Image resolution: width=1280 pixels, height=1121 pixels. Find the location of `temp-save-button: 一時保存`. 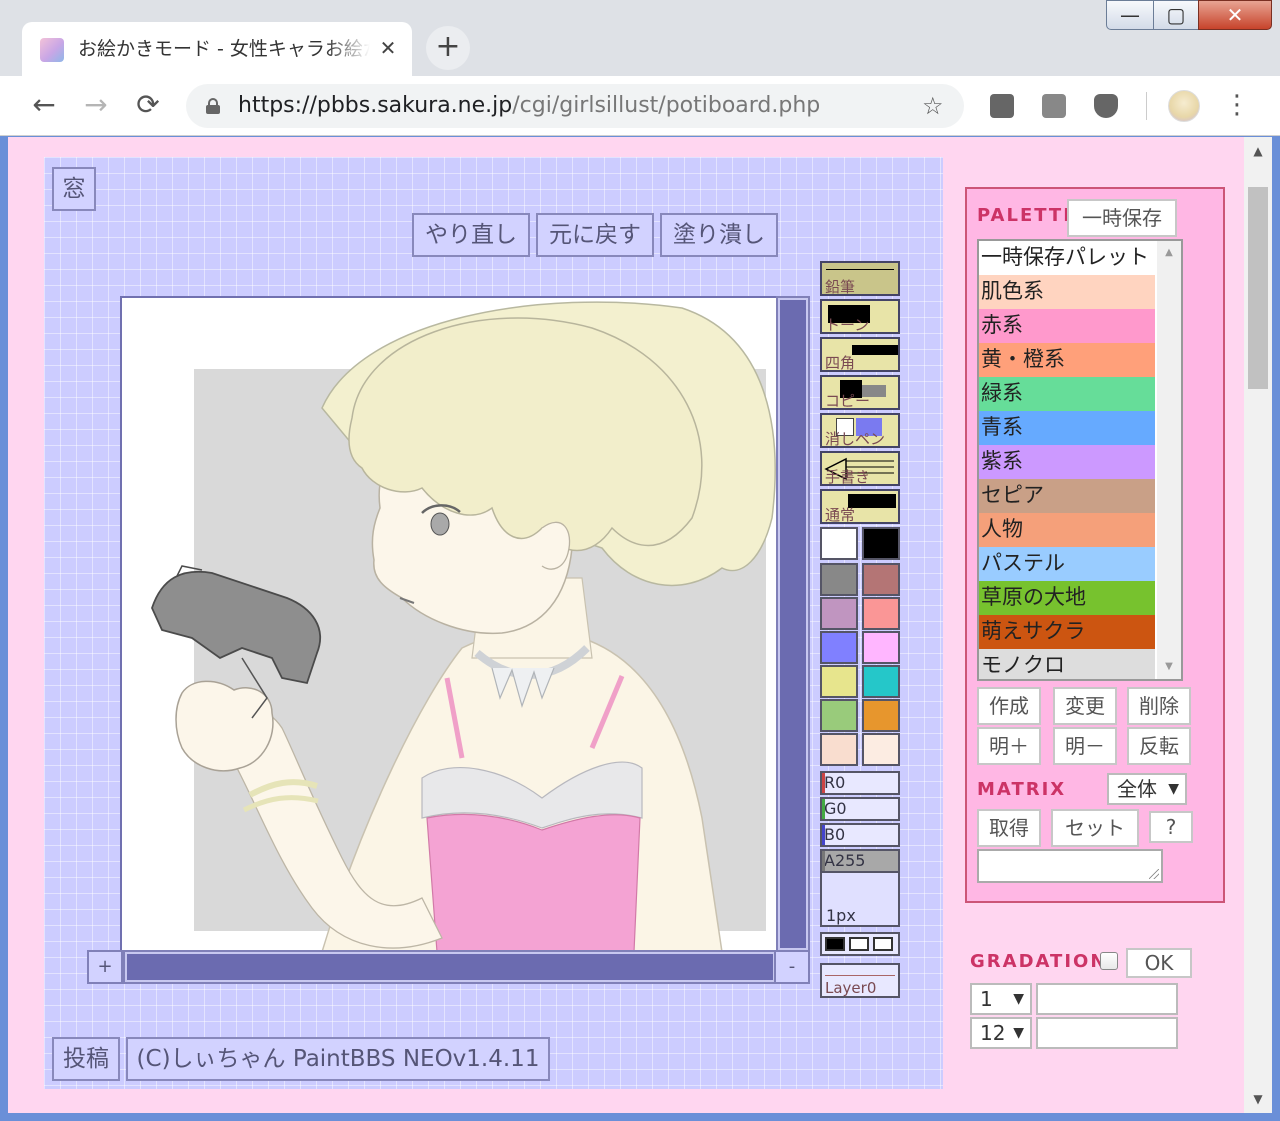

temp-save-button: 一時保存 is located at coordinates (1122, 218).